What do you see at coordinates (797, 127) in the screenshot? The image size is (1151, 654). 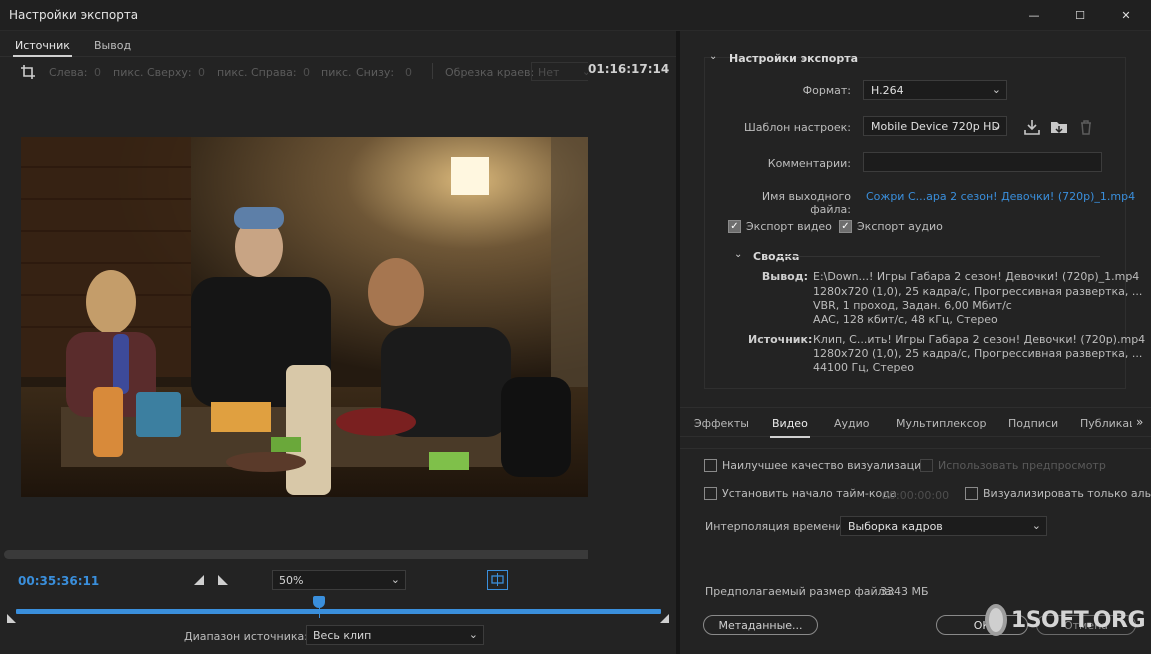 I see `preset-label: Шаблон настроек:` at bounding box center [797, 127].